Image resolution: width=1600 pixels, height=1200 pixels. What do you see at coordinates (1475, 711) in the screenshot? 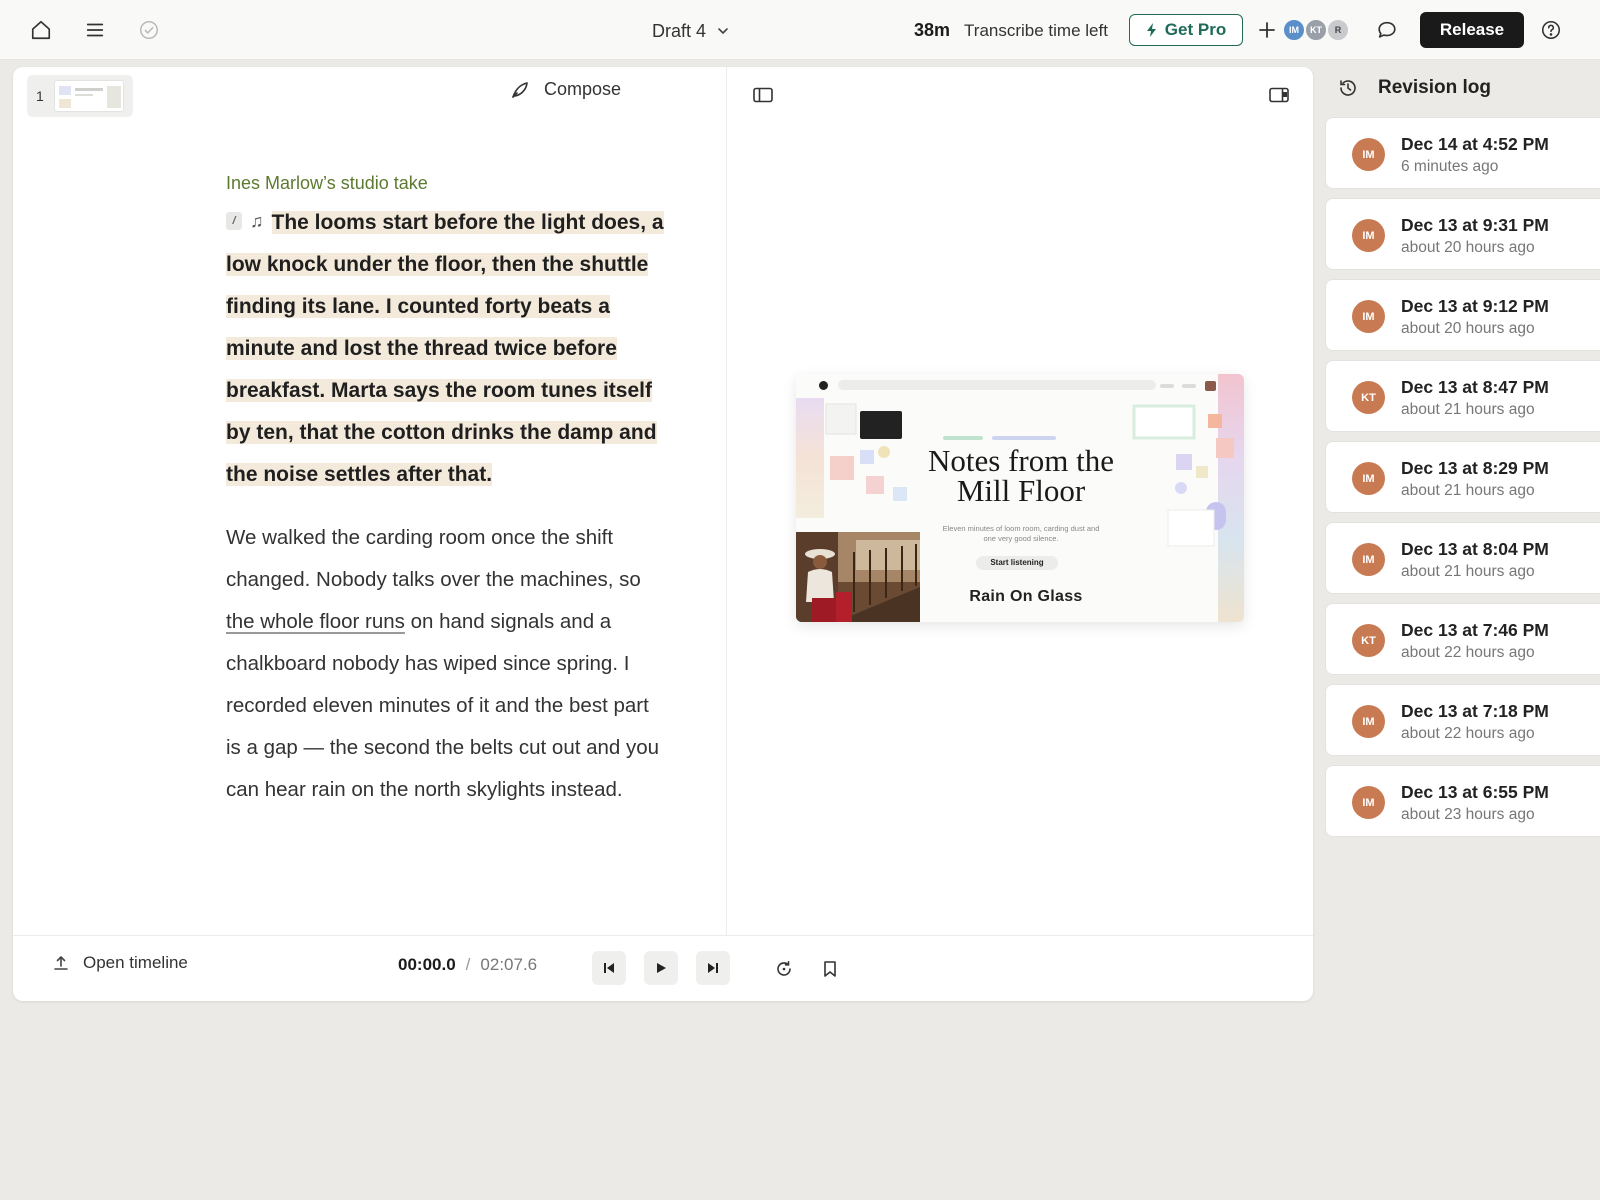
I see `revision-time: Dec 13 at 7:18 PM` at bounding box center [1475, 711].